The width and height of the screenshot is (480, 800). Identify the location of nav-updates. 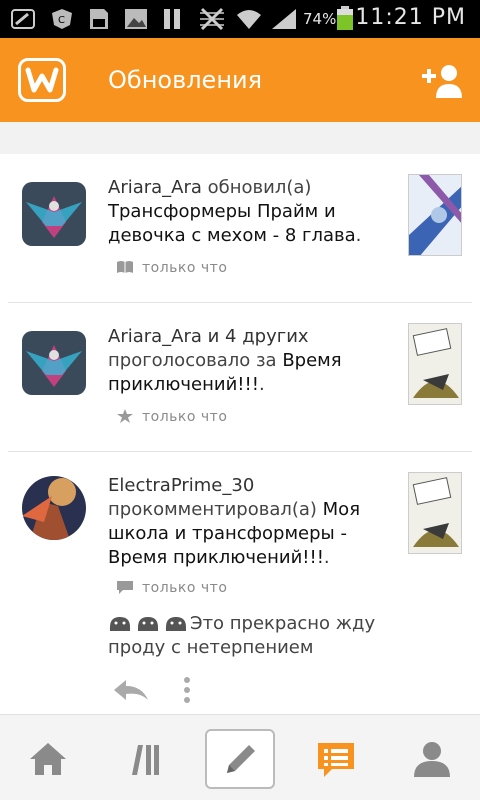
(336, 759).